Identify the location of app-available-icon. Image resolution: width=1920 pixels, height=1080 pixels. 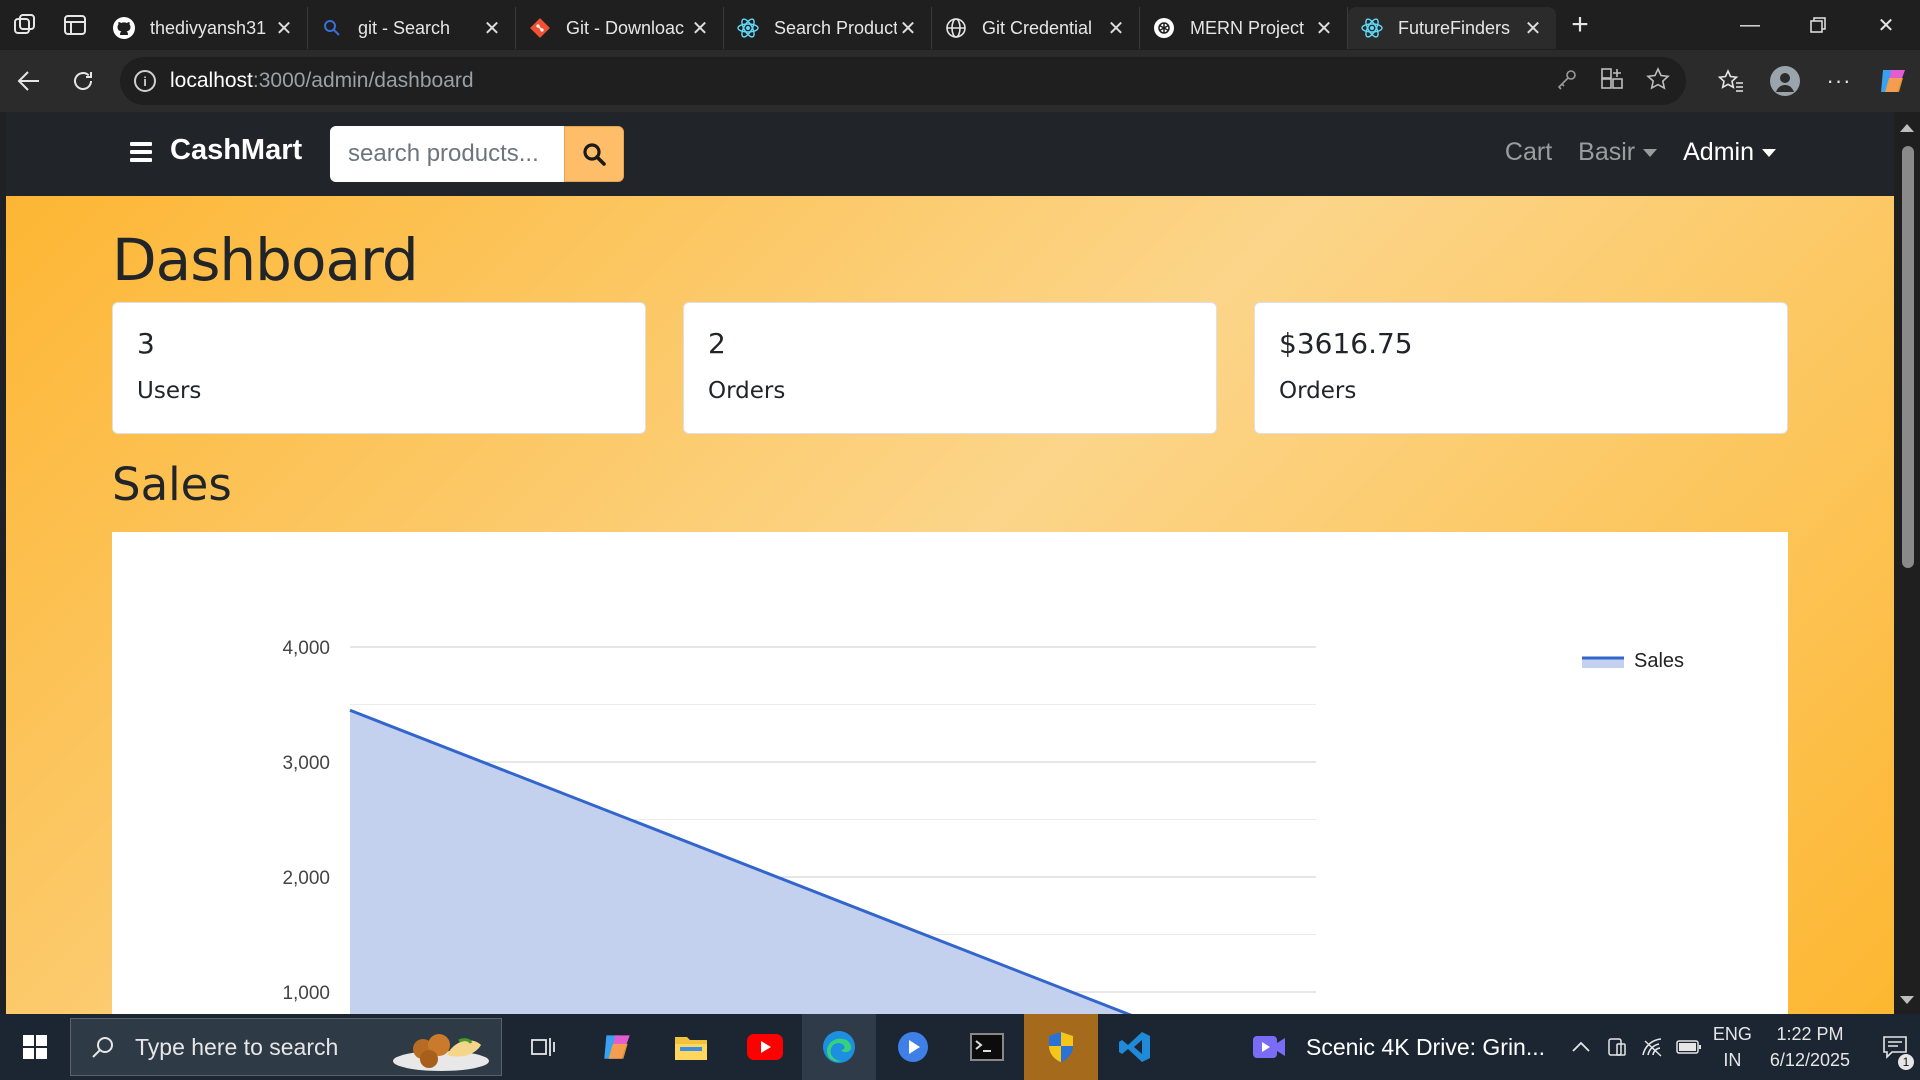
(1612, 81).